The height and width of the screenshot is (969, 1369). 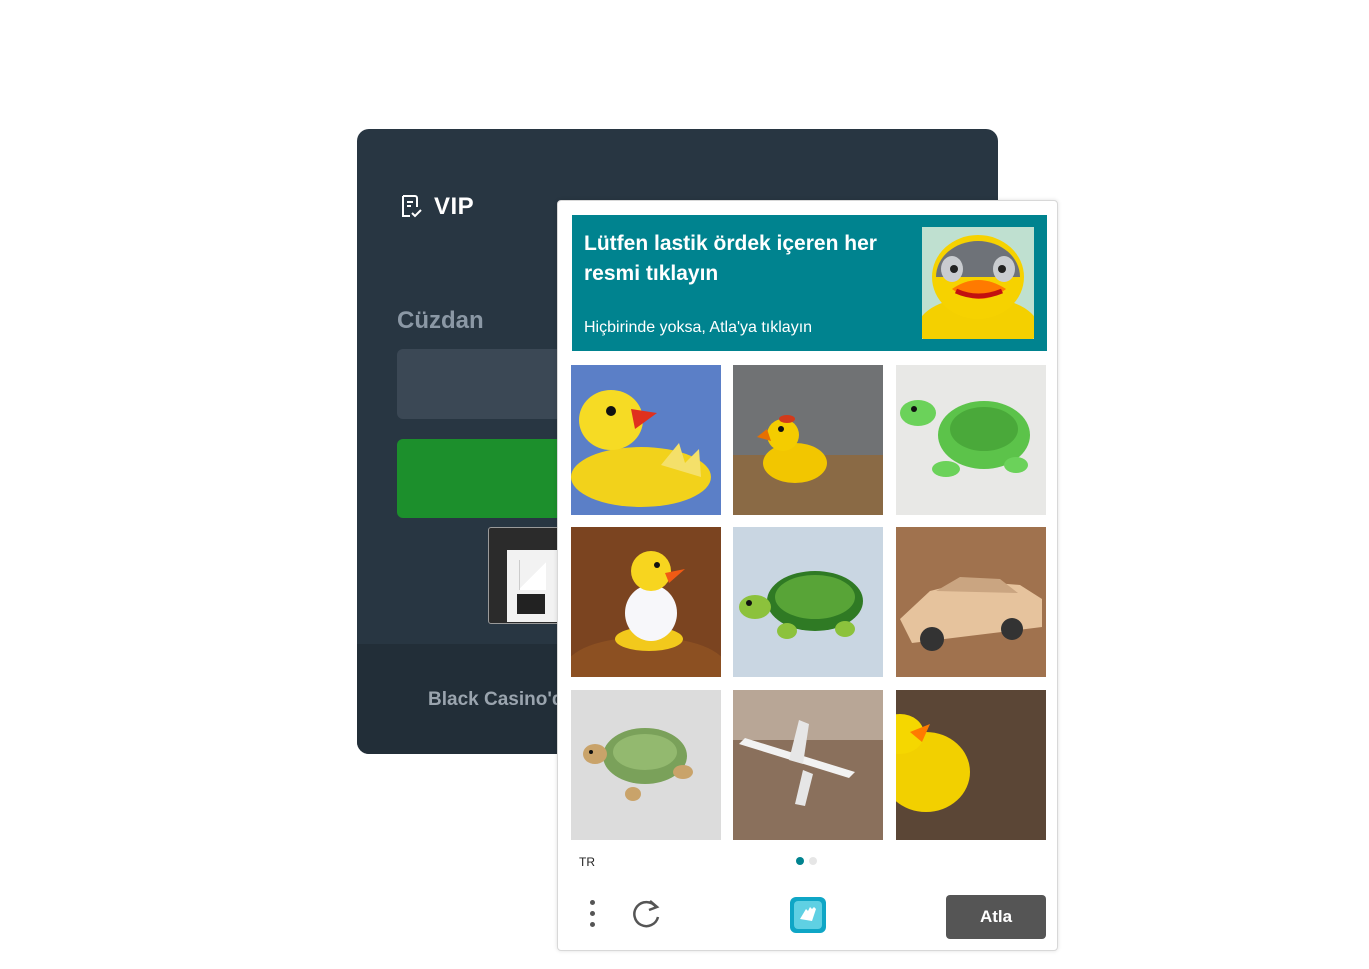 What do you see at coordinates (412, 206) in the screenshot?
I see `receipt-check-icon` at bounding box center [412, 206].